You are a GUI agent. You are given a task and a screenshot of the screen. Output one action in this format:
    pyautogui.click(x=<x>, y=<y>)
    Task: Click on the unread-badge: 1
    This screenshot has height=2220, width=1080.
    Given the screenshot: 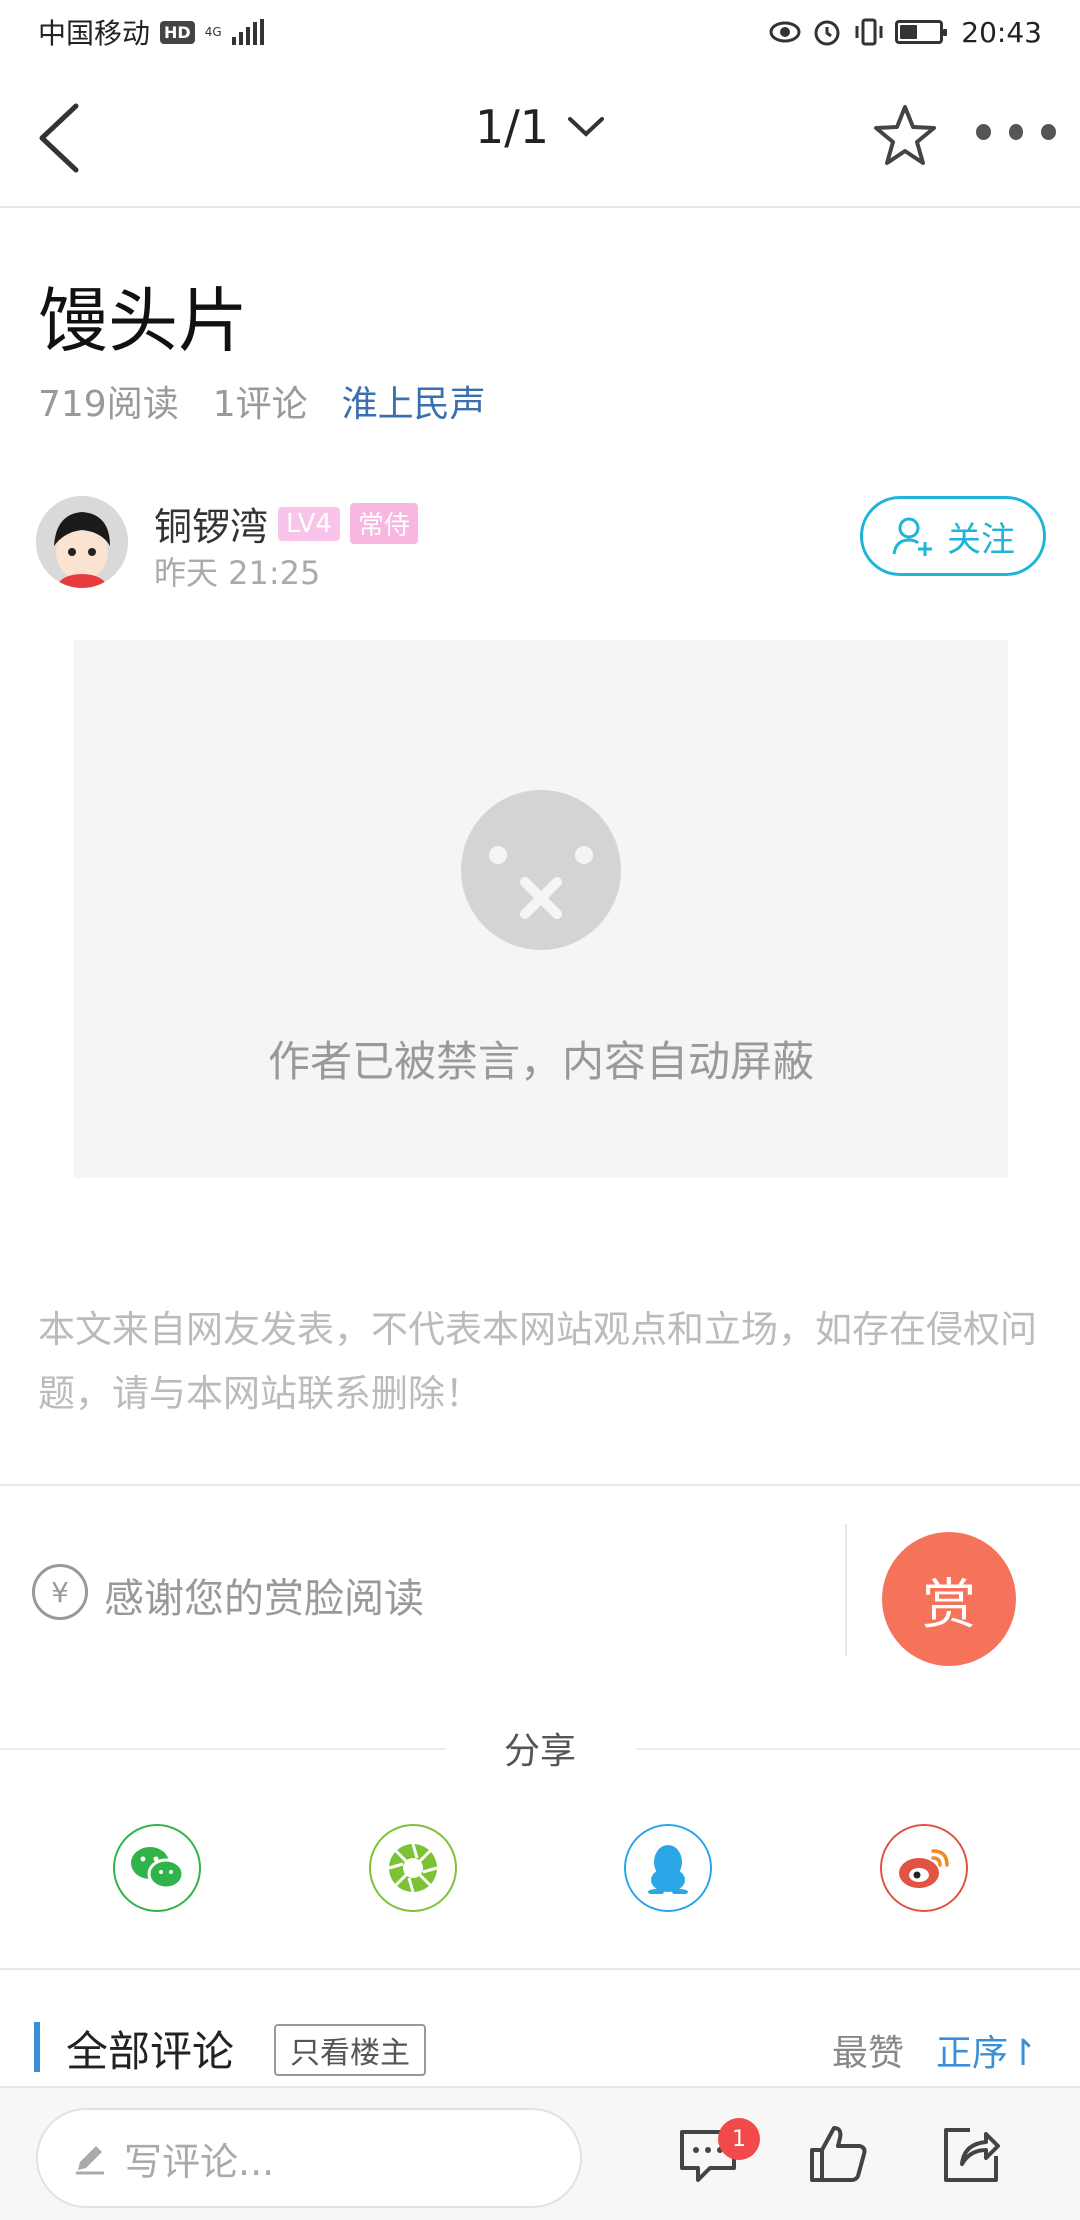 What is the action you would take?
    pyautogui.click(x=739, y=2139)
    